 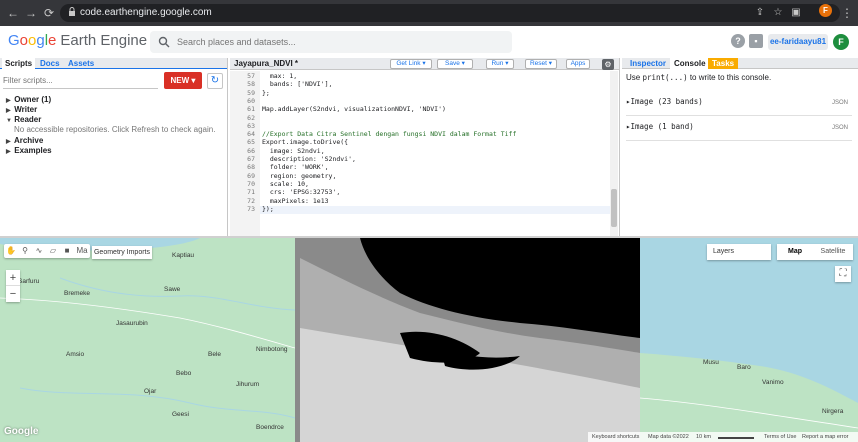 I want to click on marker-icon: ⚲, so click(x=25, y=251).